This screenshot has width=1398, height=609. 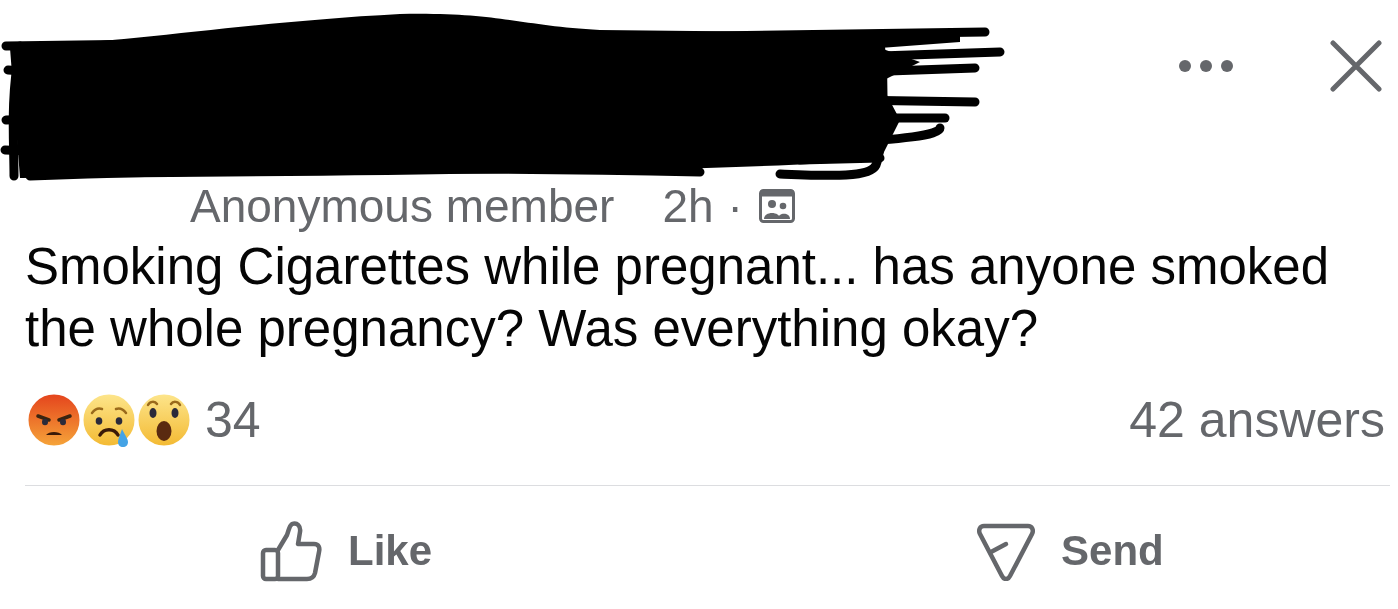 I want to click on like-button: Like, so click(x=346, y=551).